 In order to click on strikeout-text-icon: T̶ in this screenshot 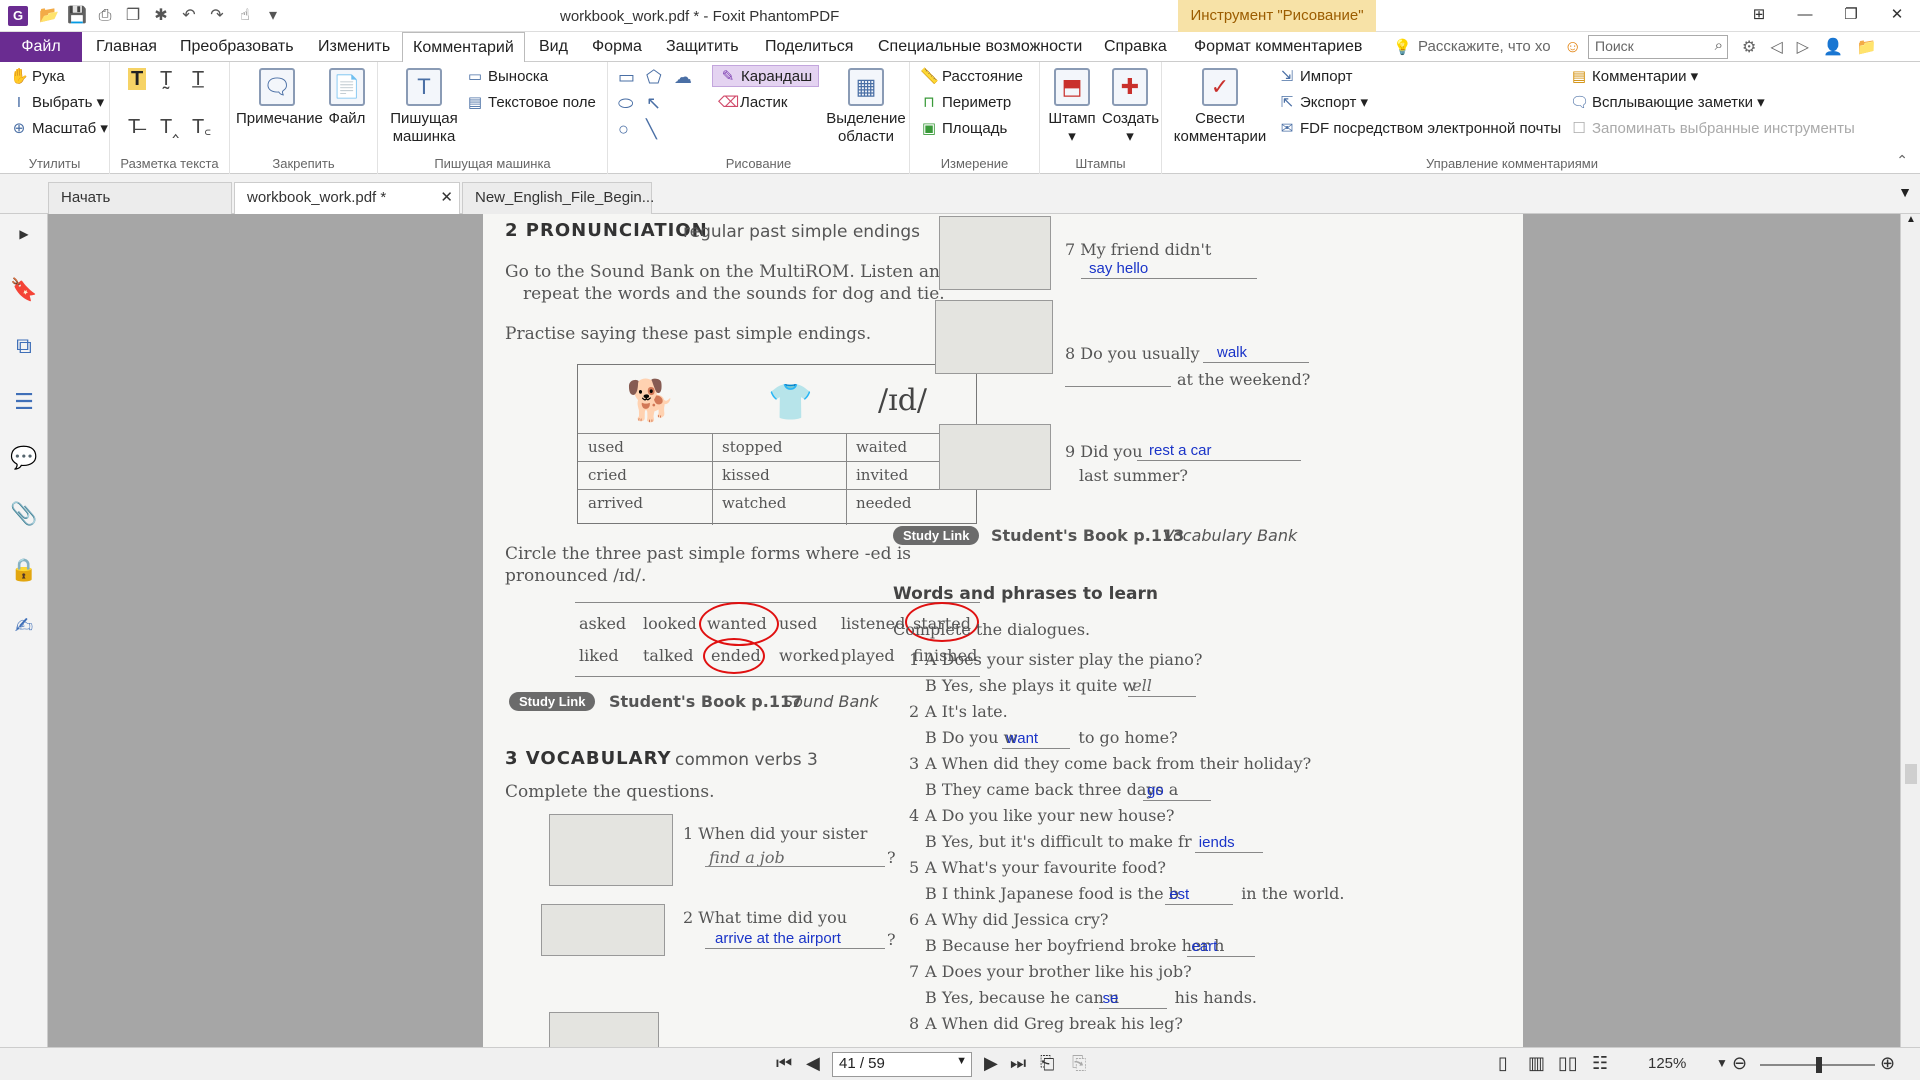, I will do `click(134, 127)`.